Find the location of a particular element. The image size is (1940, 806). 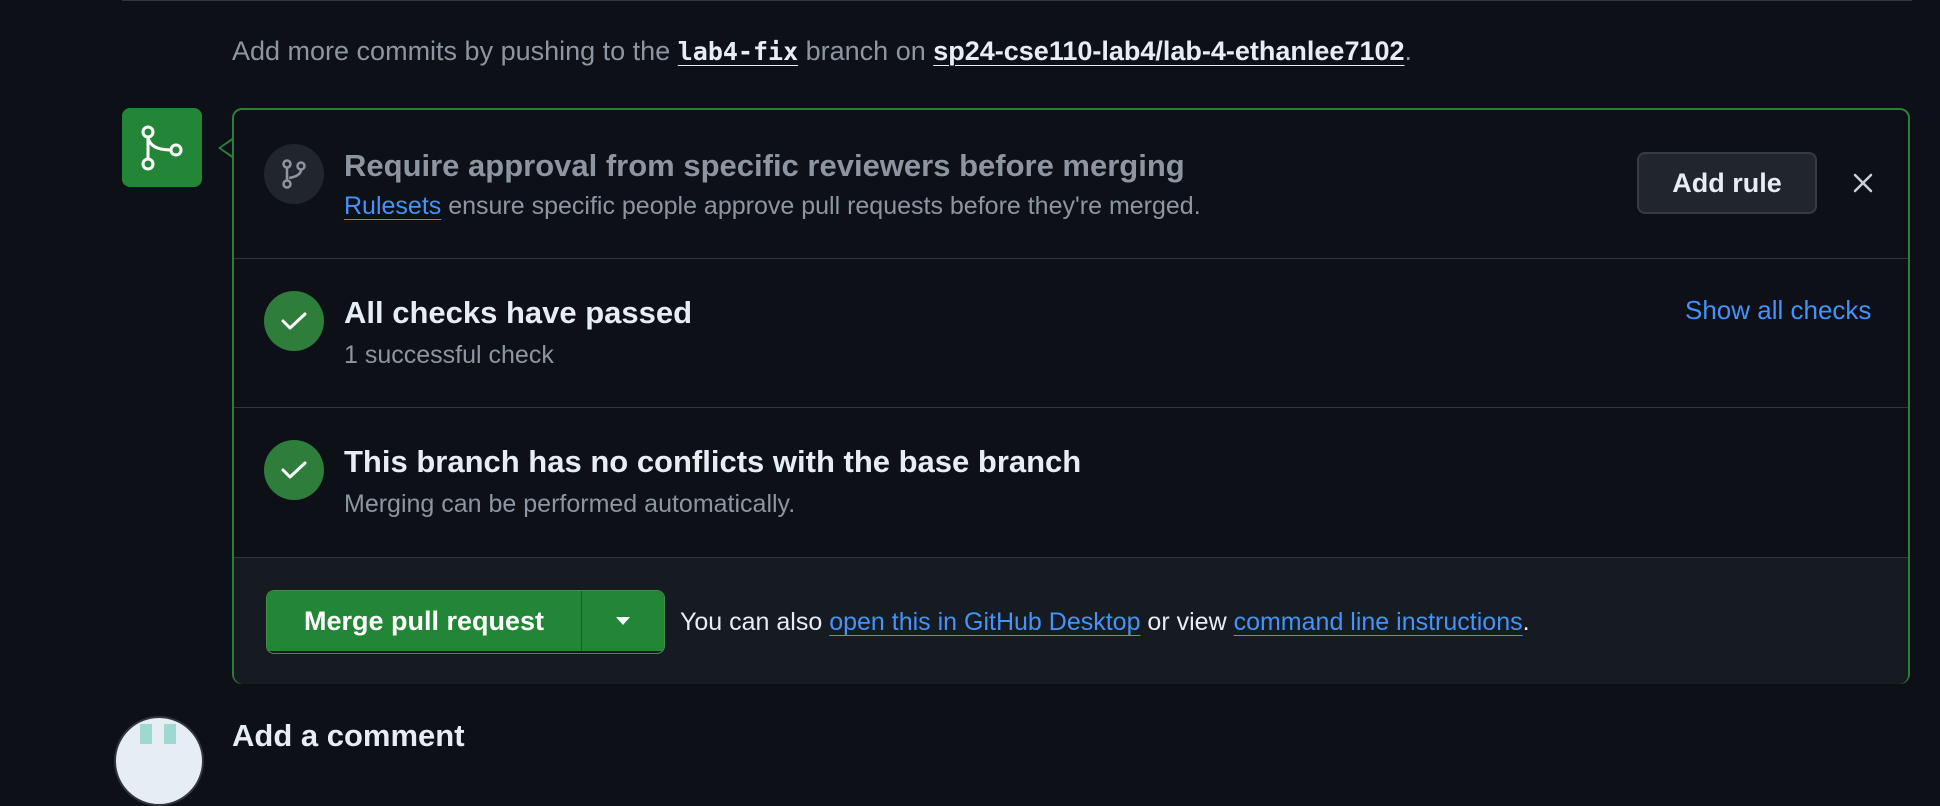

merge-pull-request-button: Merge pull request is located at coordinates (424, 621).